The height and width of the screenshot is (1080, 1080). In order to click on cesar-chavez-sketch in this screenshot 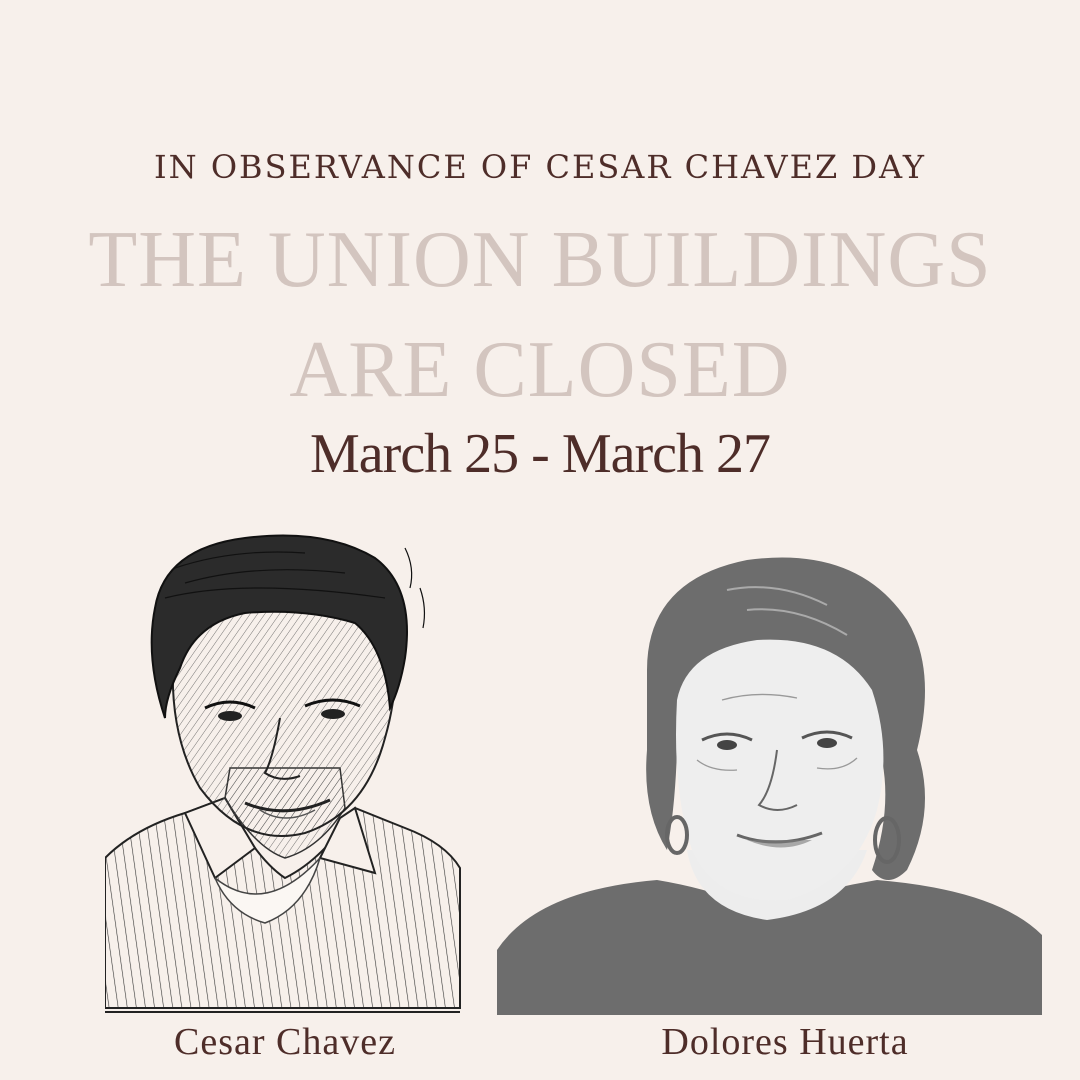, I will do `click(283, 773)`.